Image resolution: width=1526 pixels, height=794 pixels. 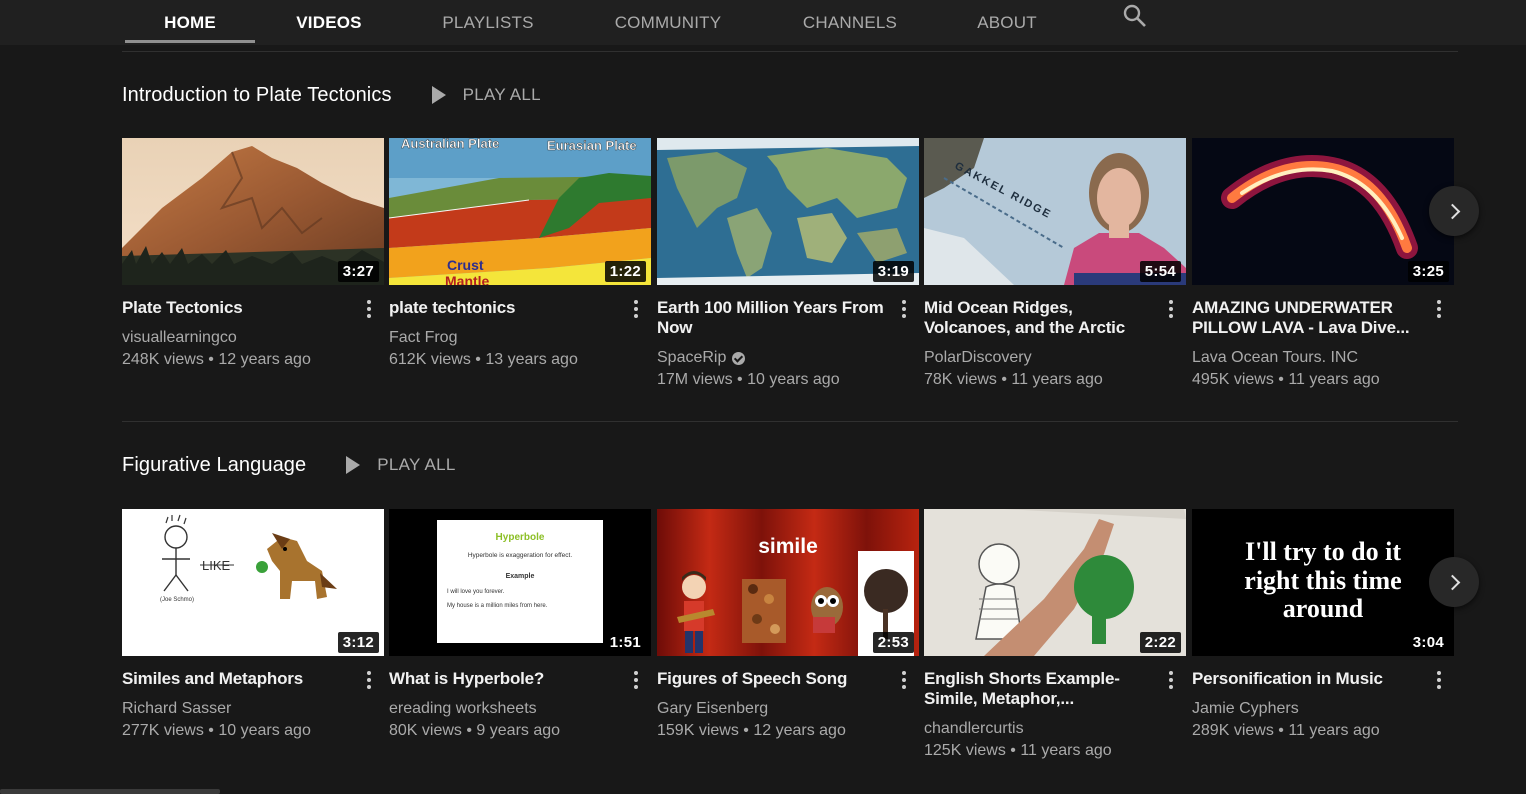 I want to click on view-count: 125K views, so click(x=965, y=750).